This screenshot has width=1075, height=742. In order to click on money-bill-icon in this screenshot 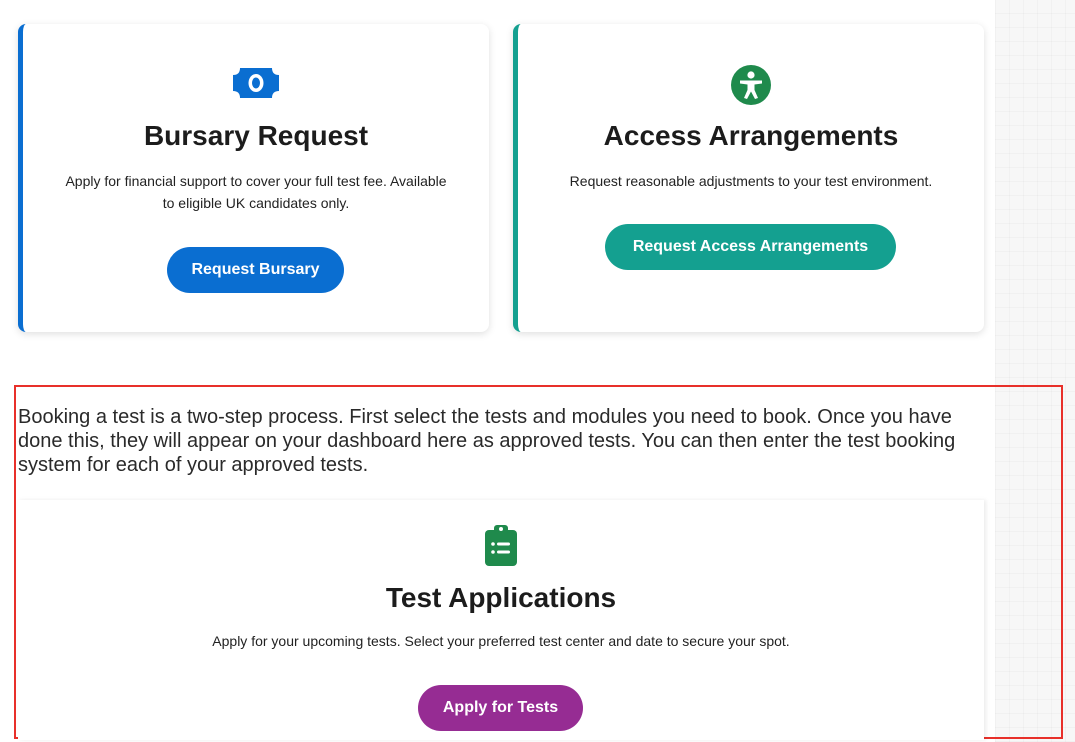, I will do `click(256, 83)`.